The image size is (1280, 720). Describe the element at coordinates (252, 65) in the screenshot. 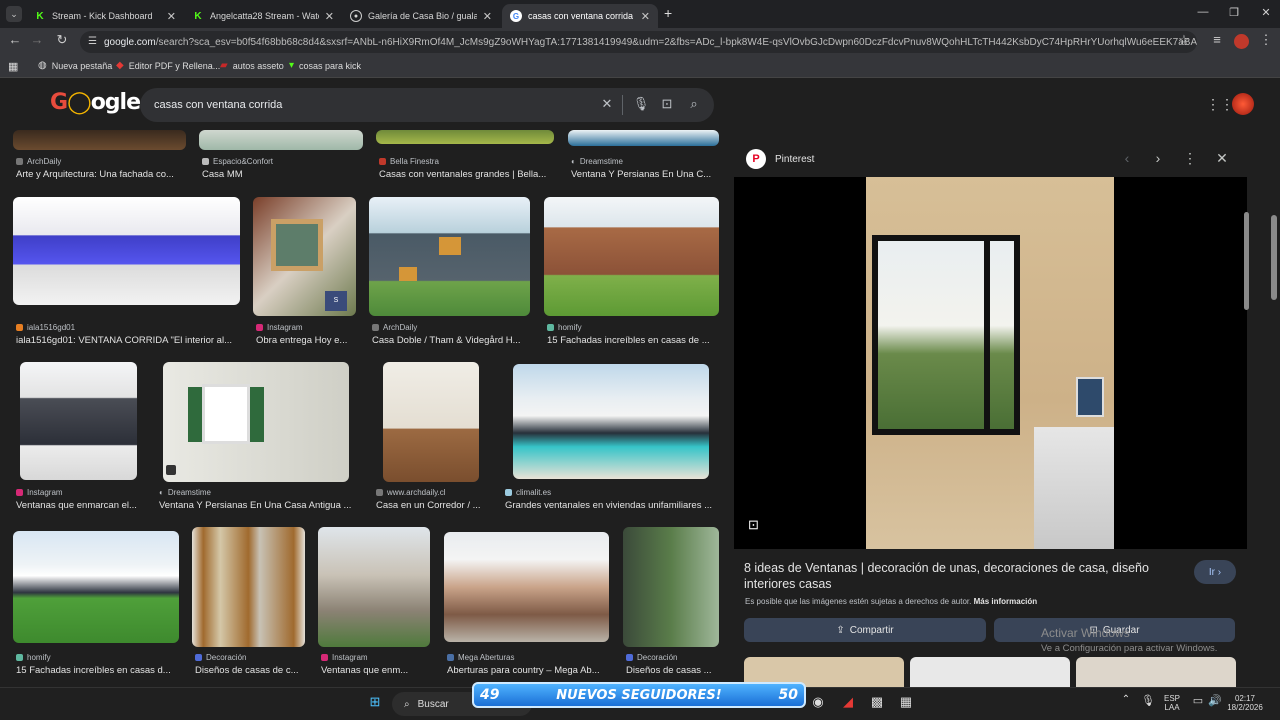

I see `bookmark-autos-asseto: ▰ autos asseto` at that location.